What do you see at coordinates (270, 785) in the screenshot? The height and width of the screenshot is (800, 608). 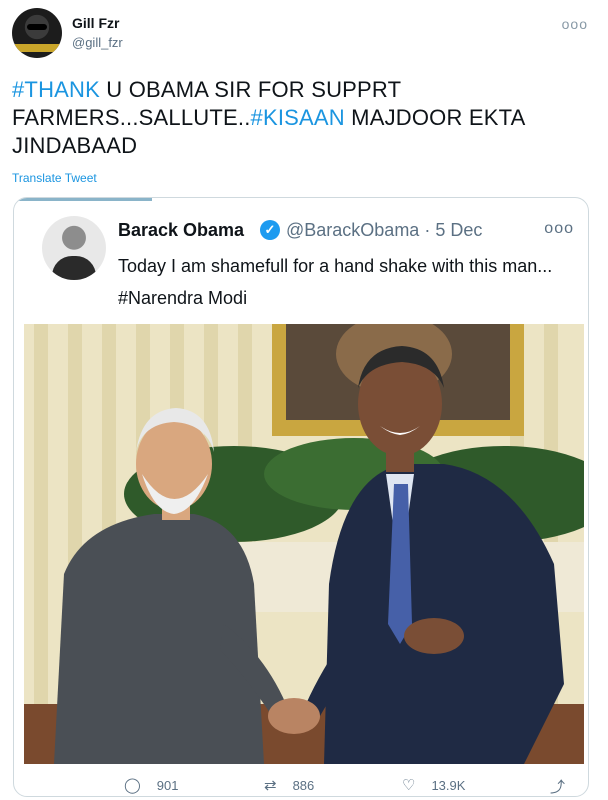 I see `retweet-icon: ⇄` at bounding box center [270, 785].